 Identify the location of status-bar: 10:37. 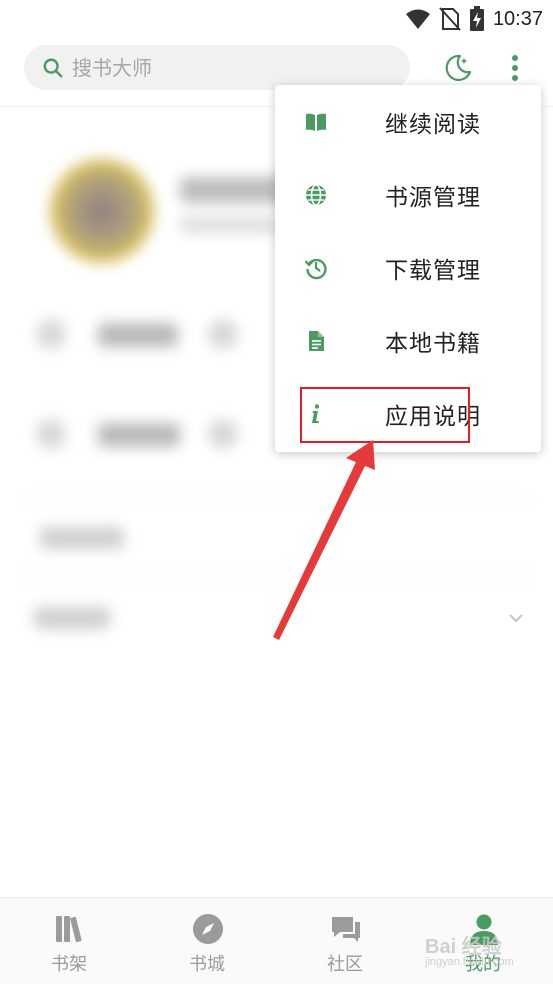
(276, 19).